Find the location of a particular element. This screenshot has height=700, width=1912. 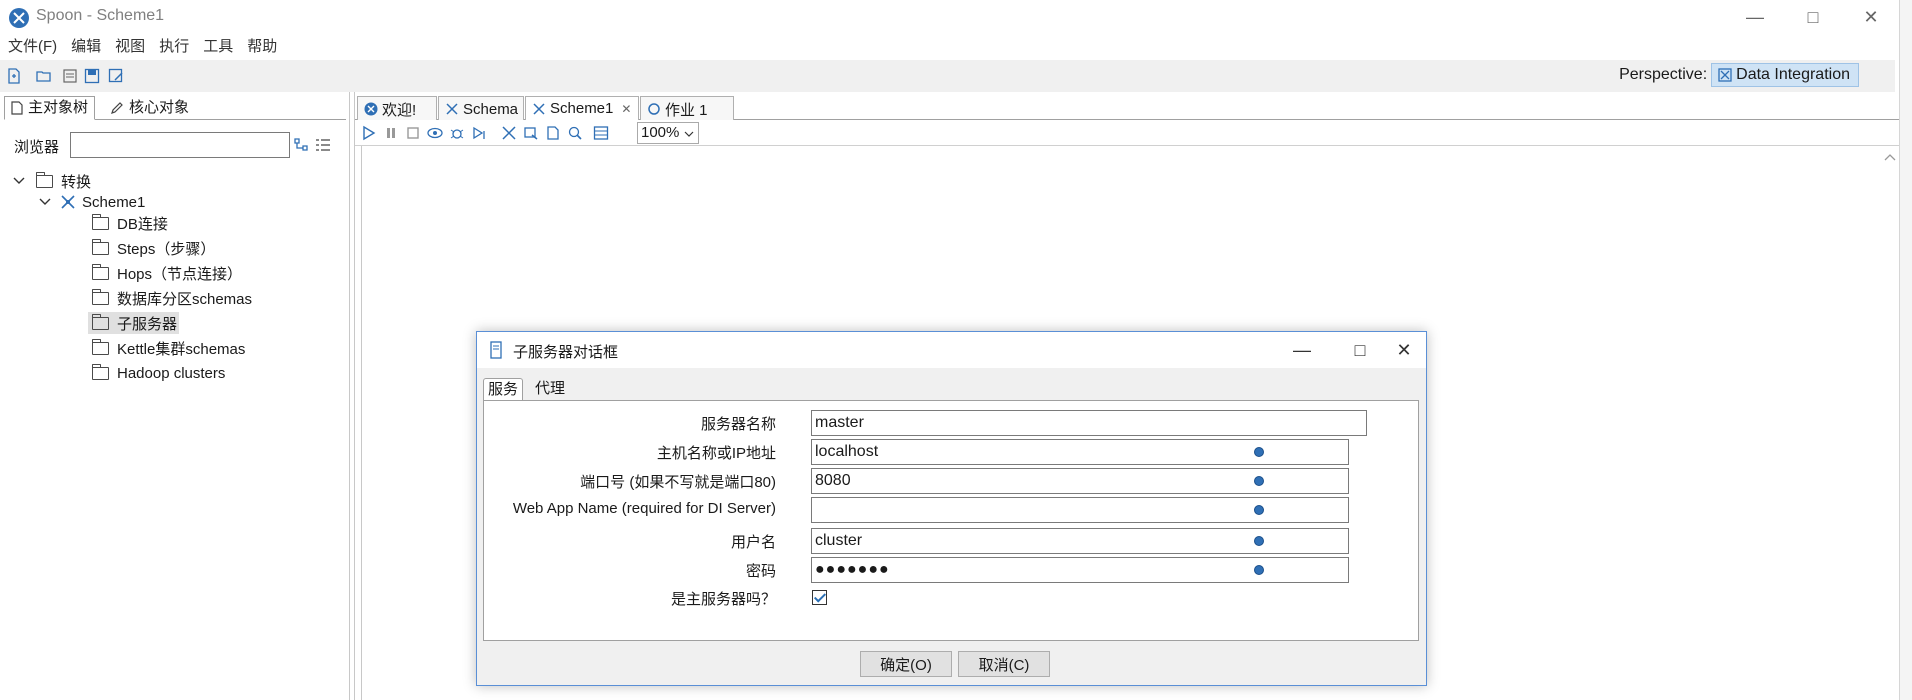

menu-help: 帮助 is located at coordinates (262, 47).